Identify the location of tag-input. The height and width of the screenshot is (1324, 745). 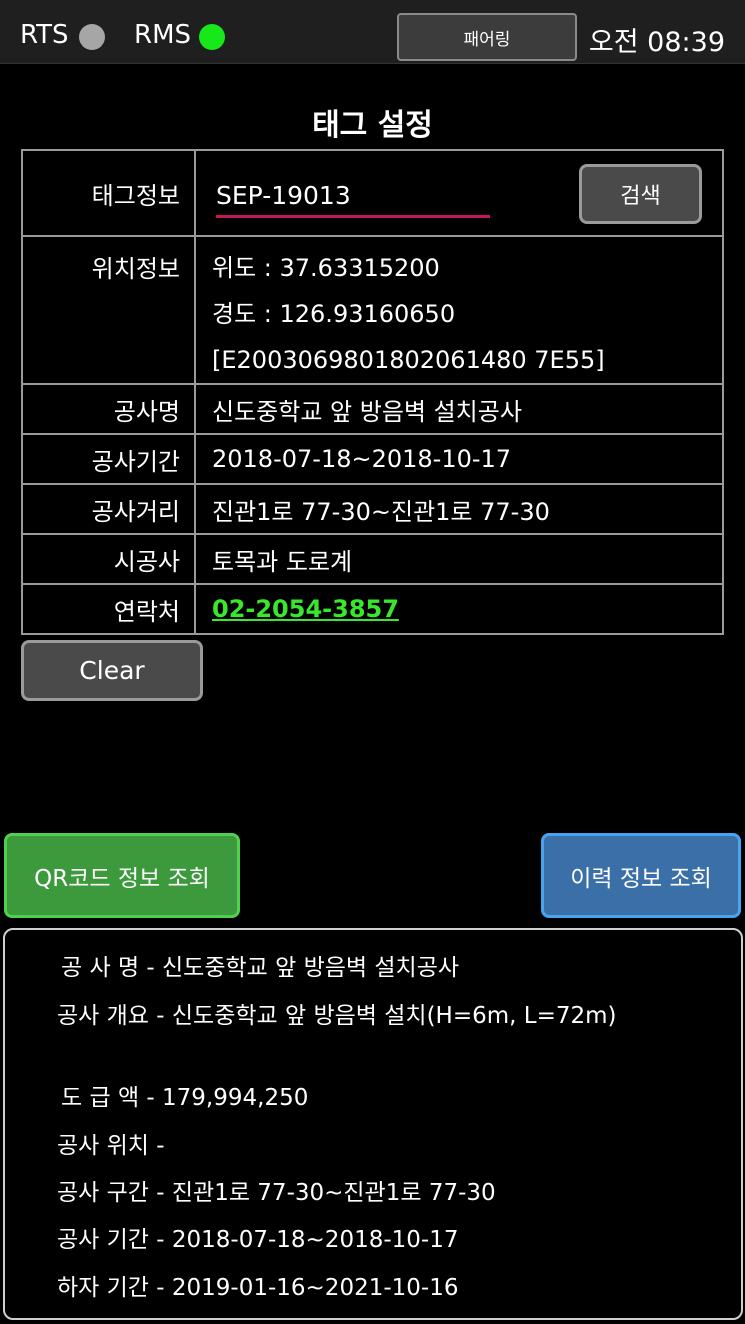
(353, 197).